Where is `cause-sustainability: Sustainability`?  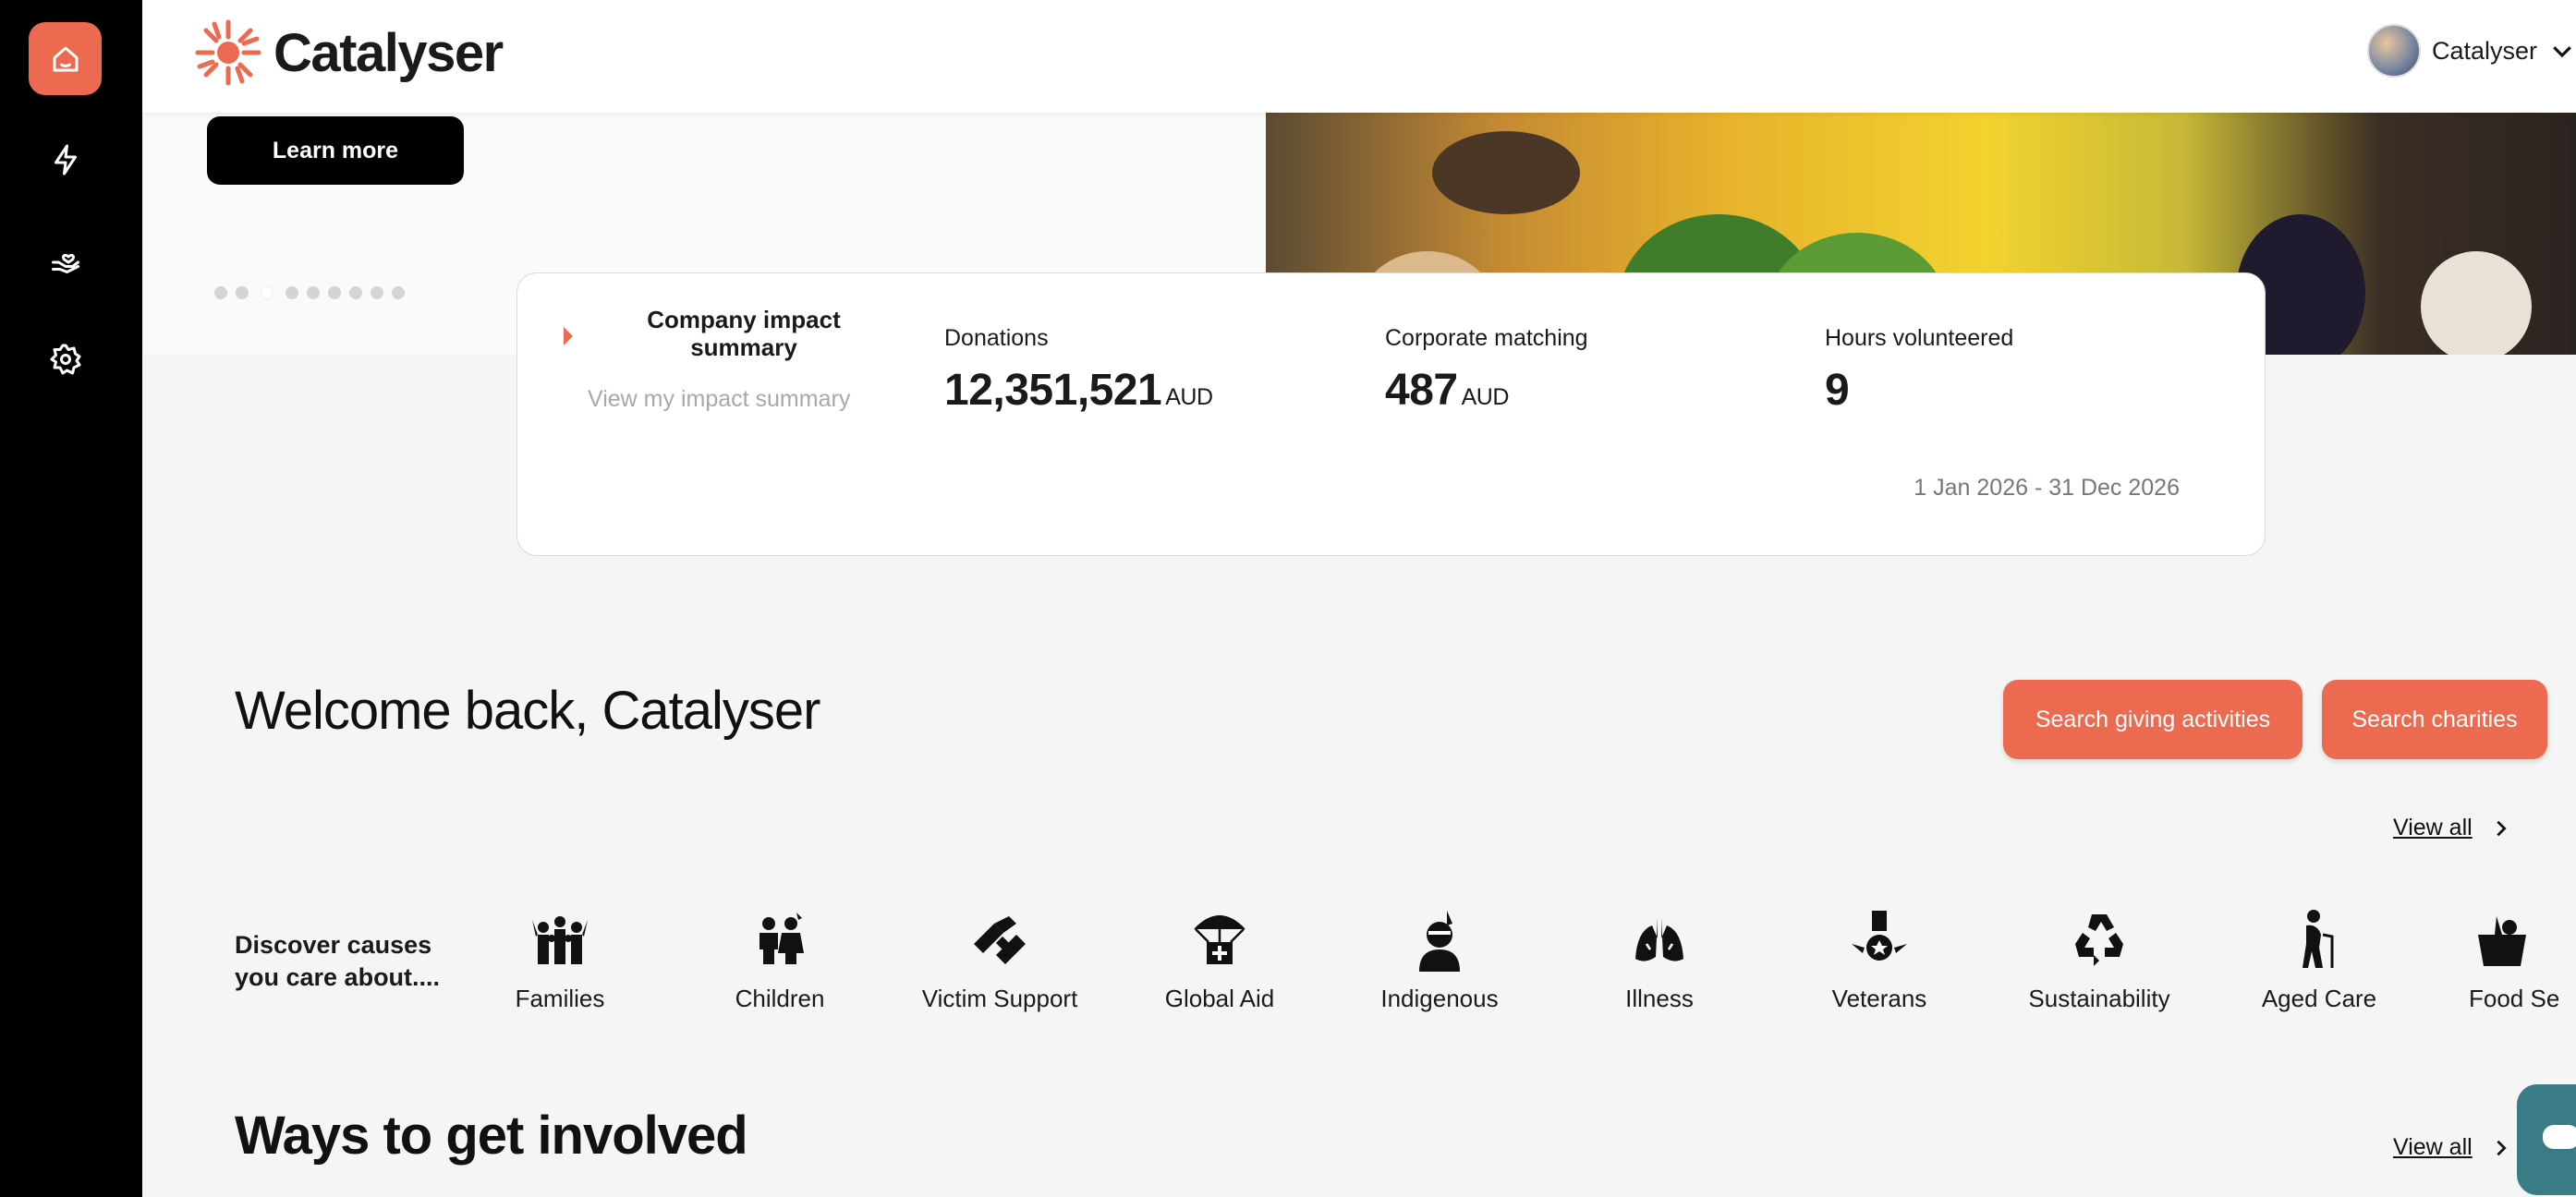 cause-sustainability: Sustainability is located at coordinates (2099, 960).